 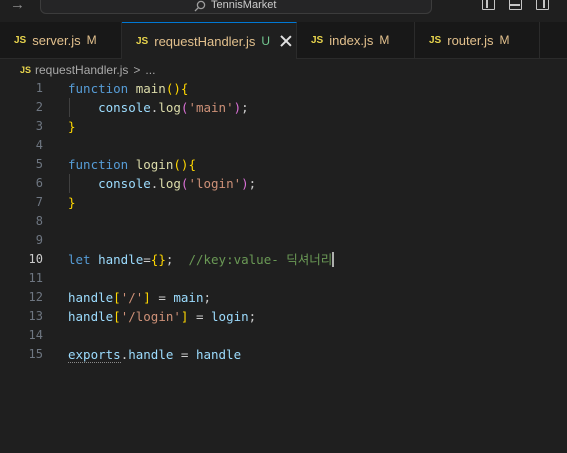 What do you see at coordinates (244, 5) in the screenshot?
I see `window-title: TennisMarket` at bounding box center [244, 5].